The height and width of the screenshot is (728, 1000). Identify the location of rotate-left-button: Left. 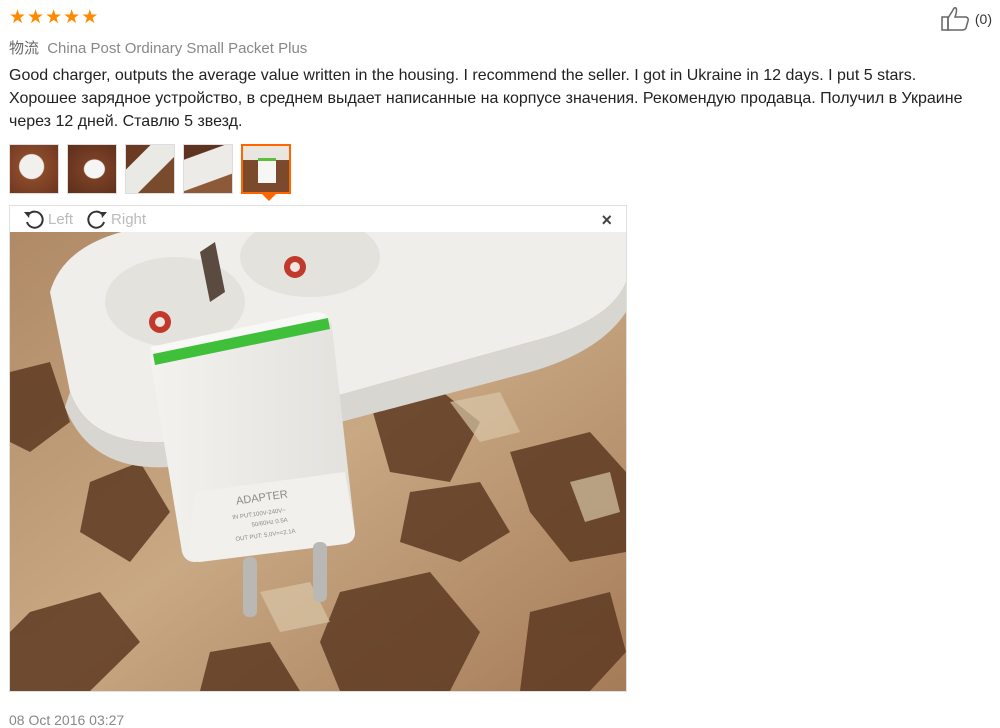
(47, 219).